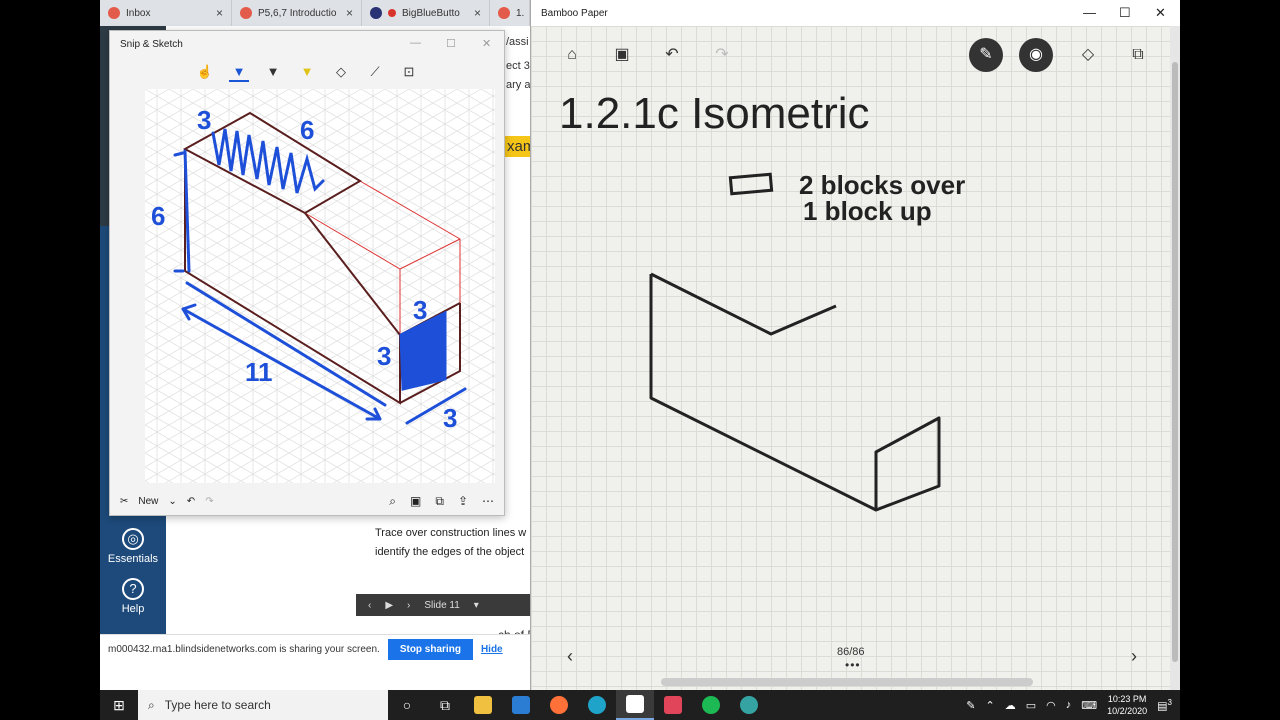 This screenshot has height=720, width=1280. I want to click on image-icon: ▣, so click(622, 55).